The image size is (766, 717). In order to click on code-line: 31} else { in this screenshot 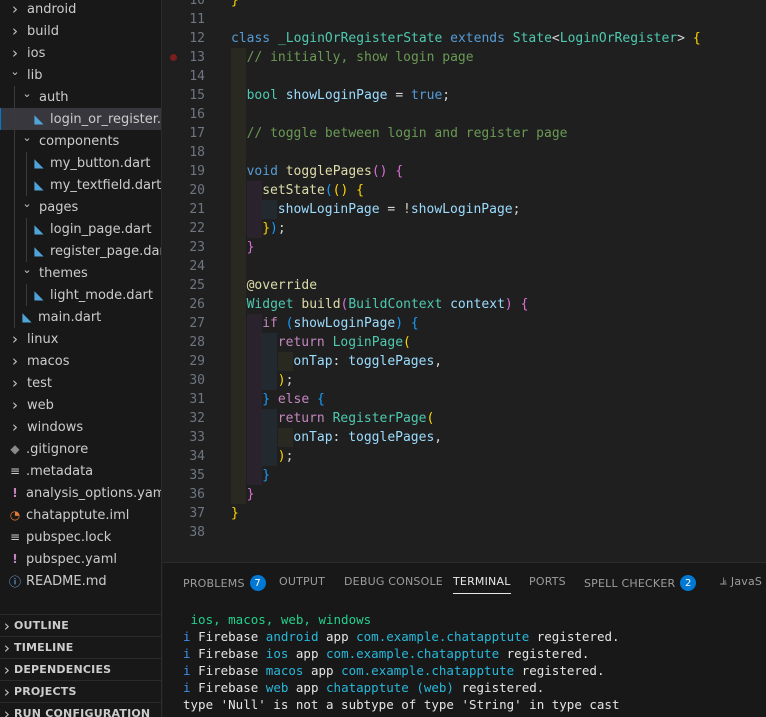, I will do `click(464, 399)`.